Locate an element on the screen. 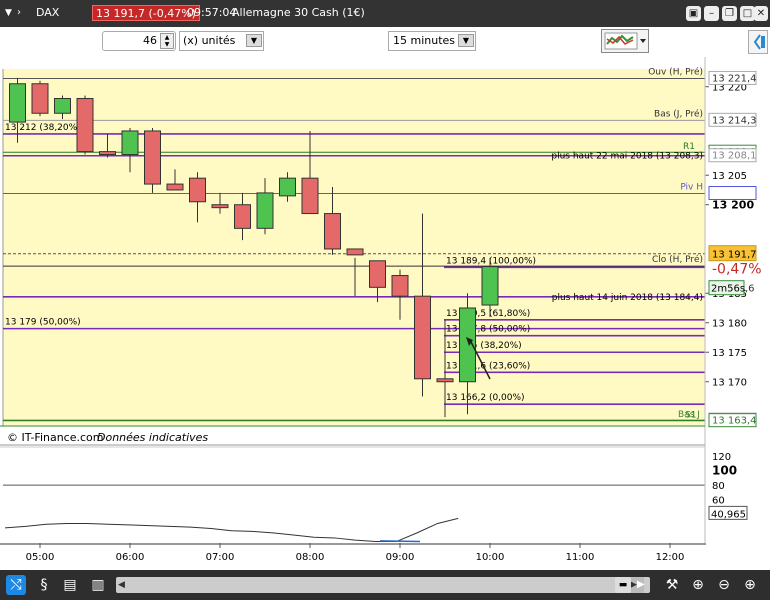 This screenshot has width=770, height=600. maximize-icon: □ is located at coordinates (747, 13).